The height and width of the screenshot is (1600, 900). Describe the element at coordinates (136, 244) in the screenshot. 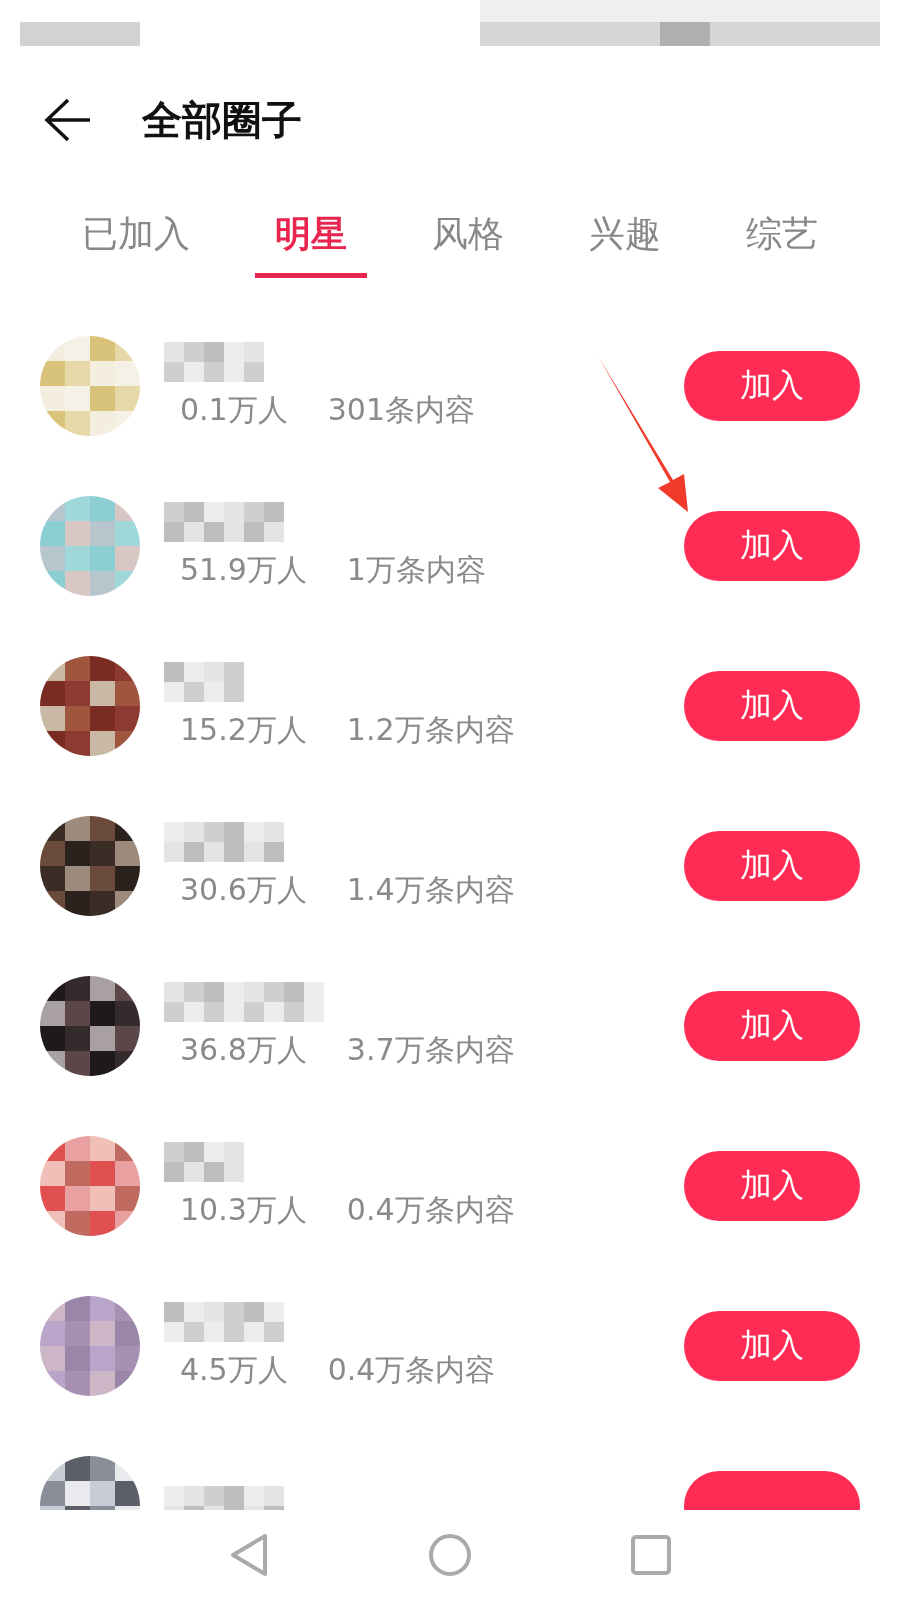

I see `category-tab: 已加入` at that location.